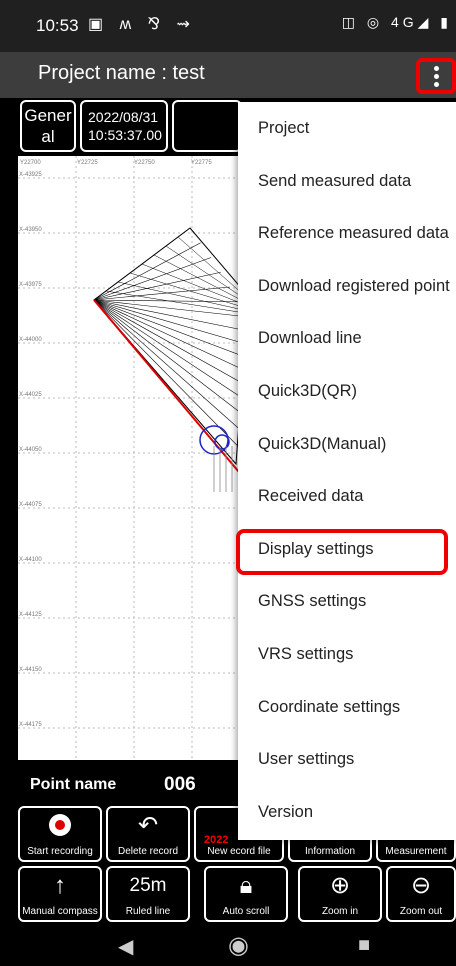 The image size is (456, 966). Describe the element at coordinates (306, 759) in the screenshot. I see `menu-item-label: User settings` at that location.